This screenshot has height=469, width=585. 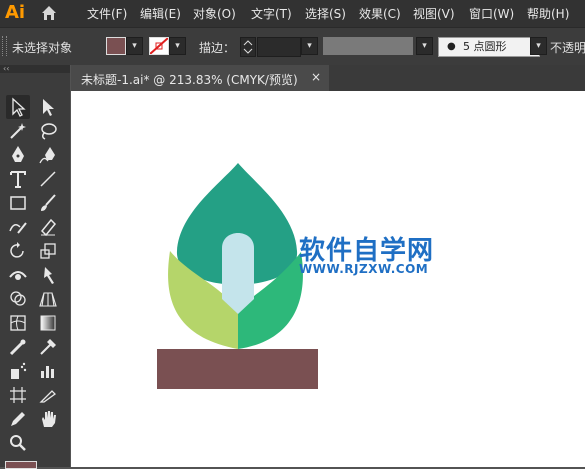 I want to click on type-tool-icon, so click(x=18, y=179).